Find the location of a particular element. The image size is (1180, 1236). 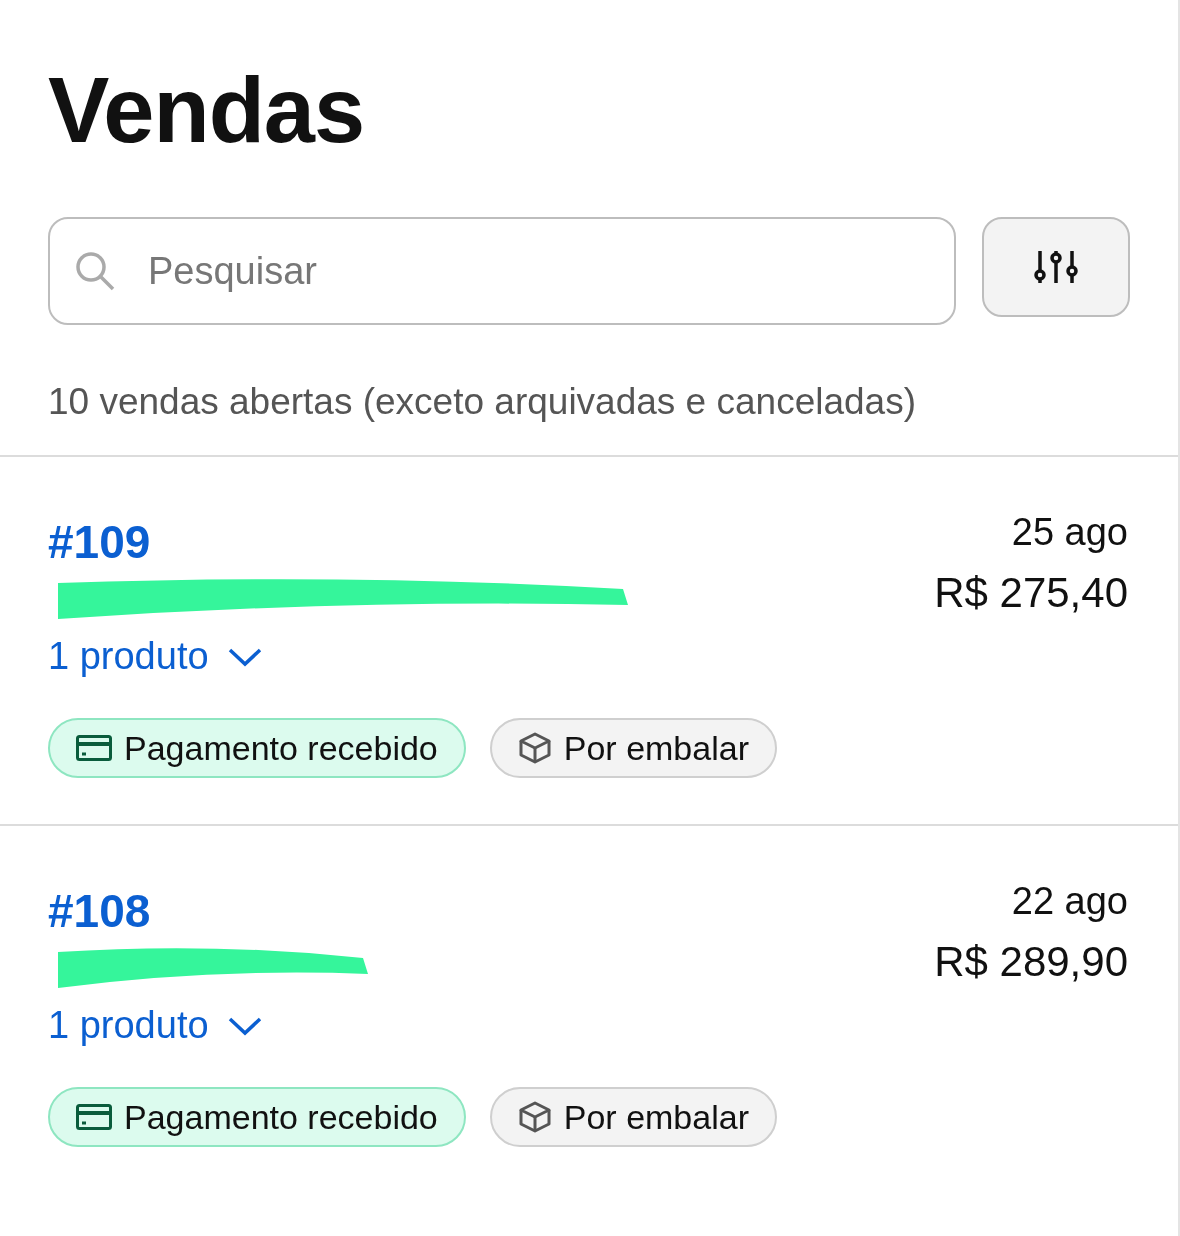

filter-button is located at coordinates (1056, 267).